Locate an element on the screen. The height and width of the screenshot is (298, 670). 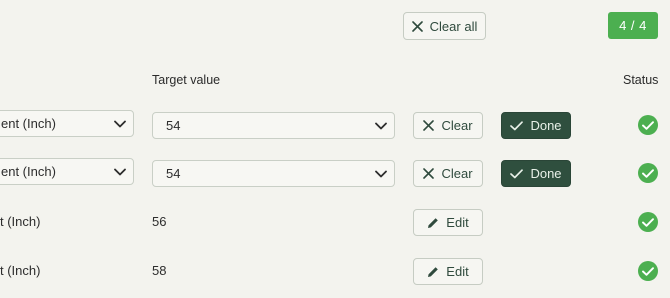
clear-all-label: Clear all is located at coordinates (453, 26).